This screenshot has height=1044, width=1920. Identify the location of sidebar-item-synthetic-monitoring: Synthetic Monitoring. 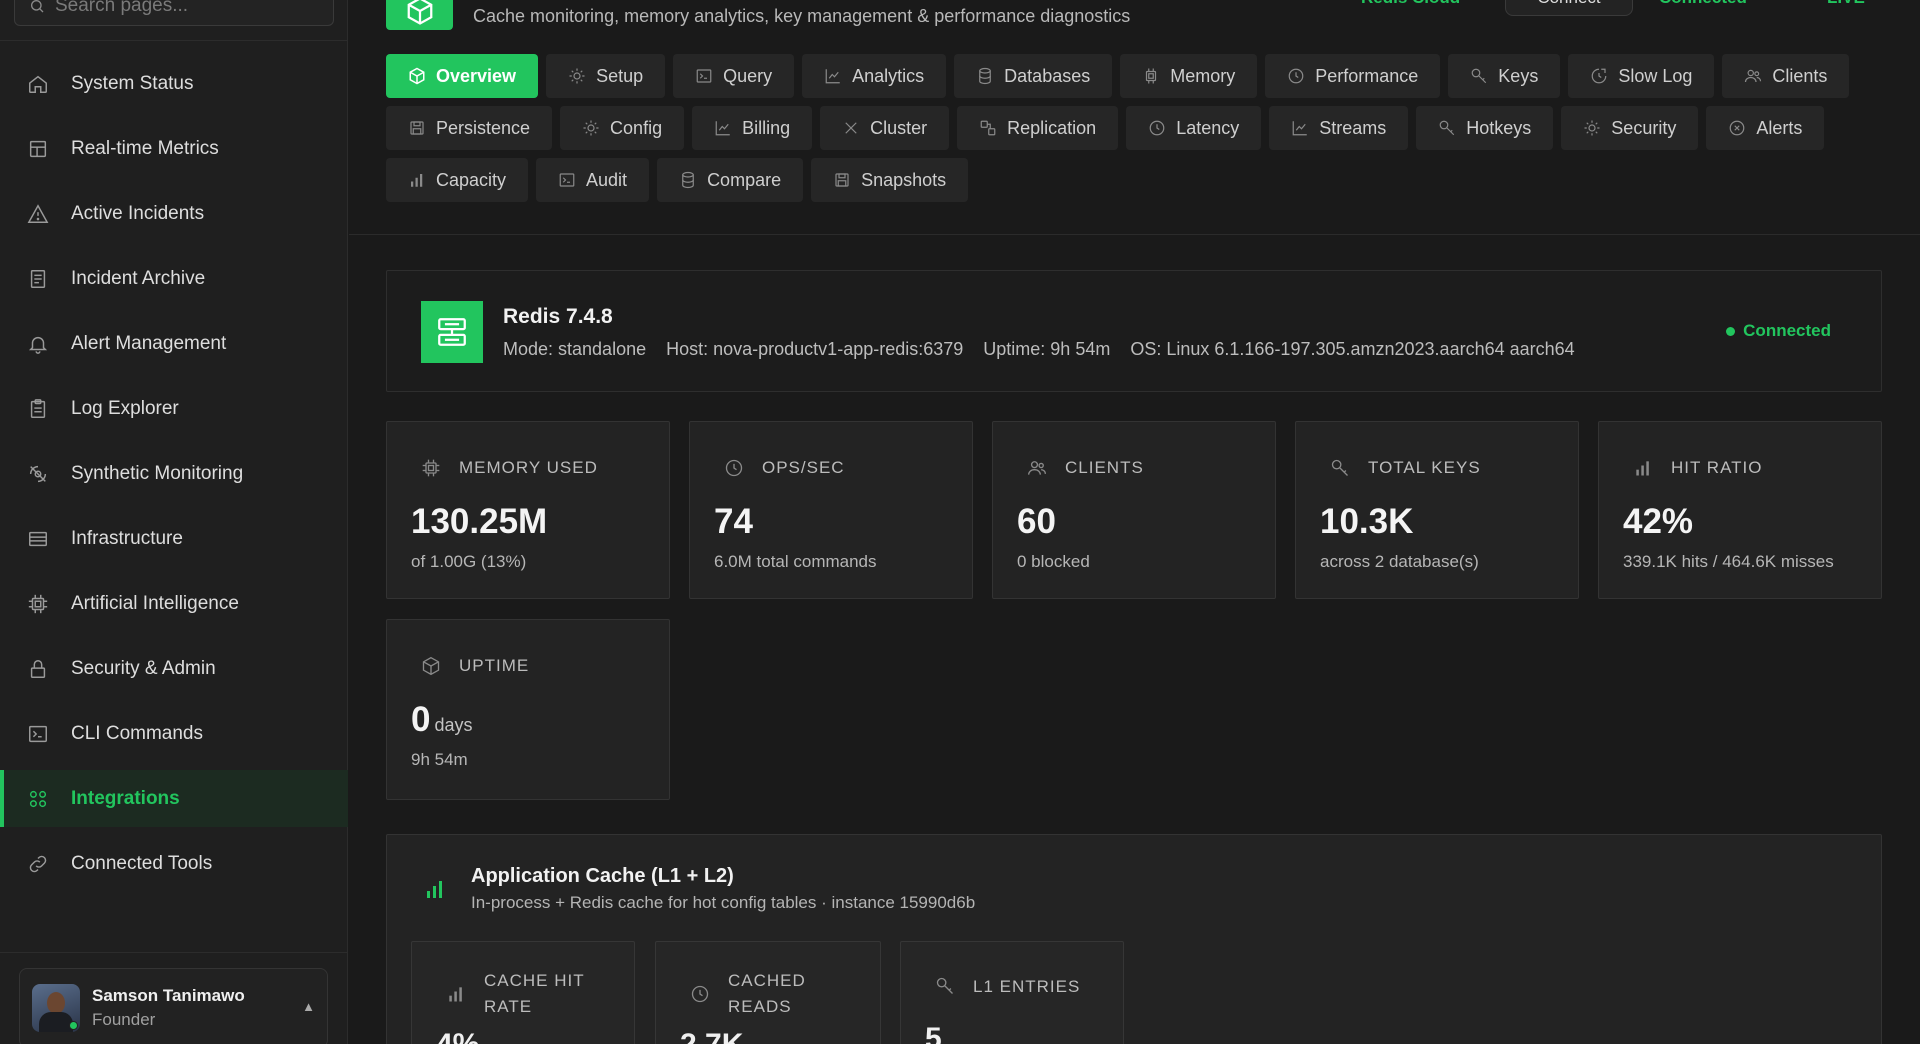
(174, 473).